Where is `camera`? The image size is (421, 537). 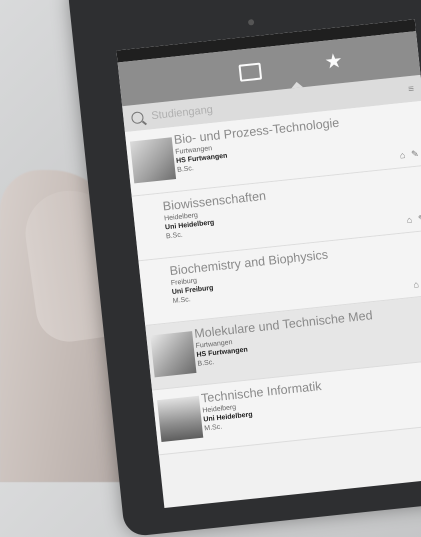
camera is located at coordinates (251, 22).